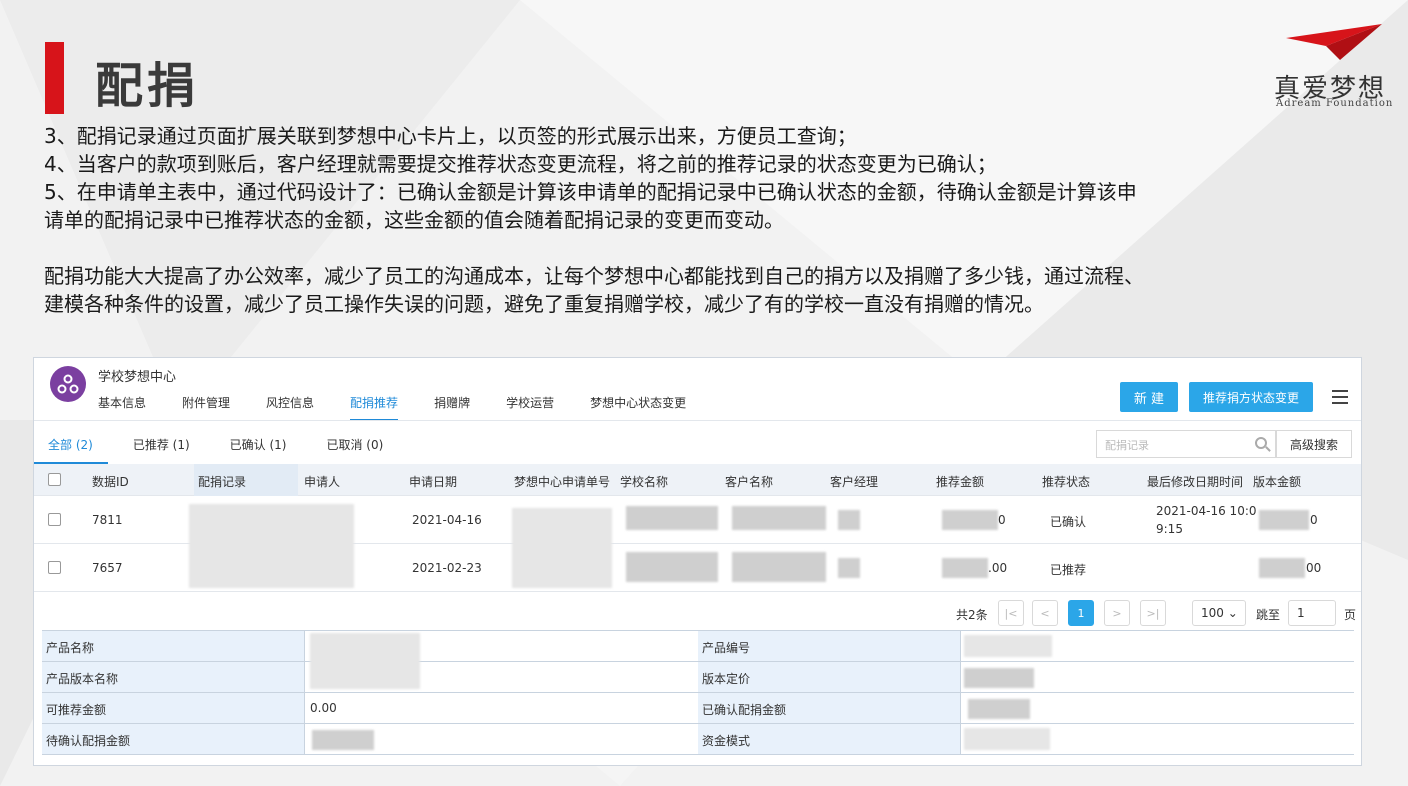 This screenshot has width=1408, height=786. What do you see at coordinates (1127, 445) in the screenshot?
I see `search-placeholder: 配捐记录` at bounding box center [1127, 445].